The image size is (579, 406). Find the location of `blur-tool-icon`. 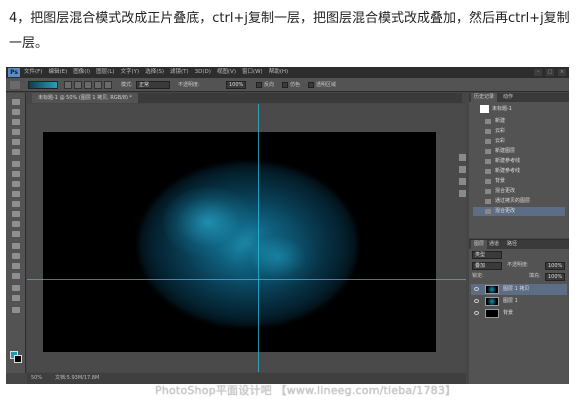

blur-tool-icon is located at coordinates (16, 224).